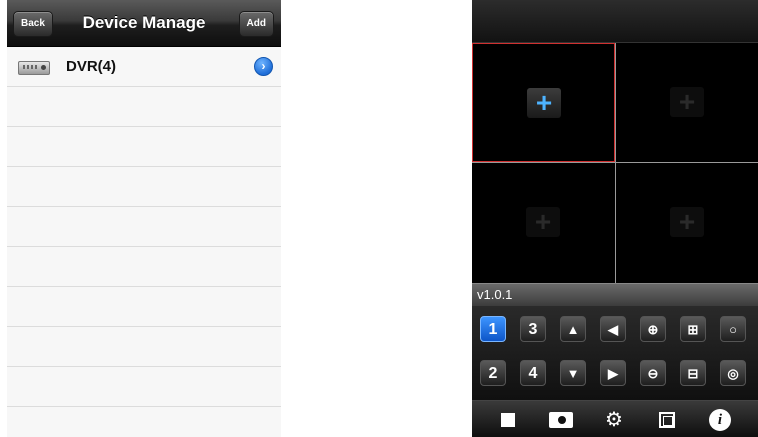  Describe the element at coordinates (613, 373) in the screenshot. I see `pan-right-icon: ▶` at that location.